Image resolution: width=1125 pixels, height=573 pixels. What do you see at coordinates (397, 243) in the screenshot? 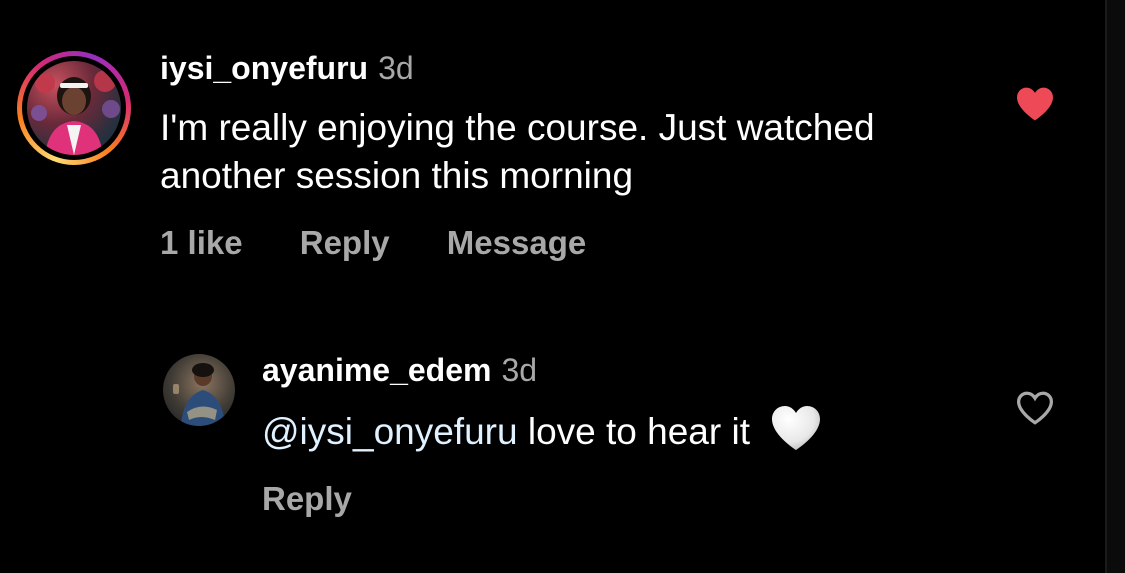
I see `comment-actions: 1 like Reply Message` at bounding box center [397, 243].